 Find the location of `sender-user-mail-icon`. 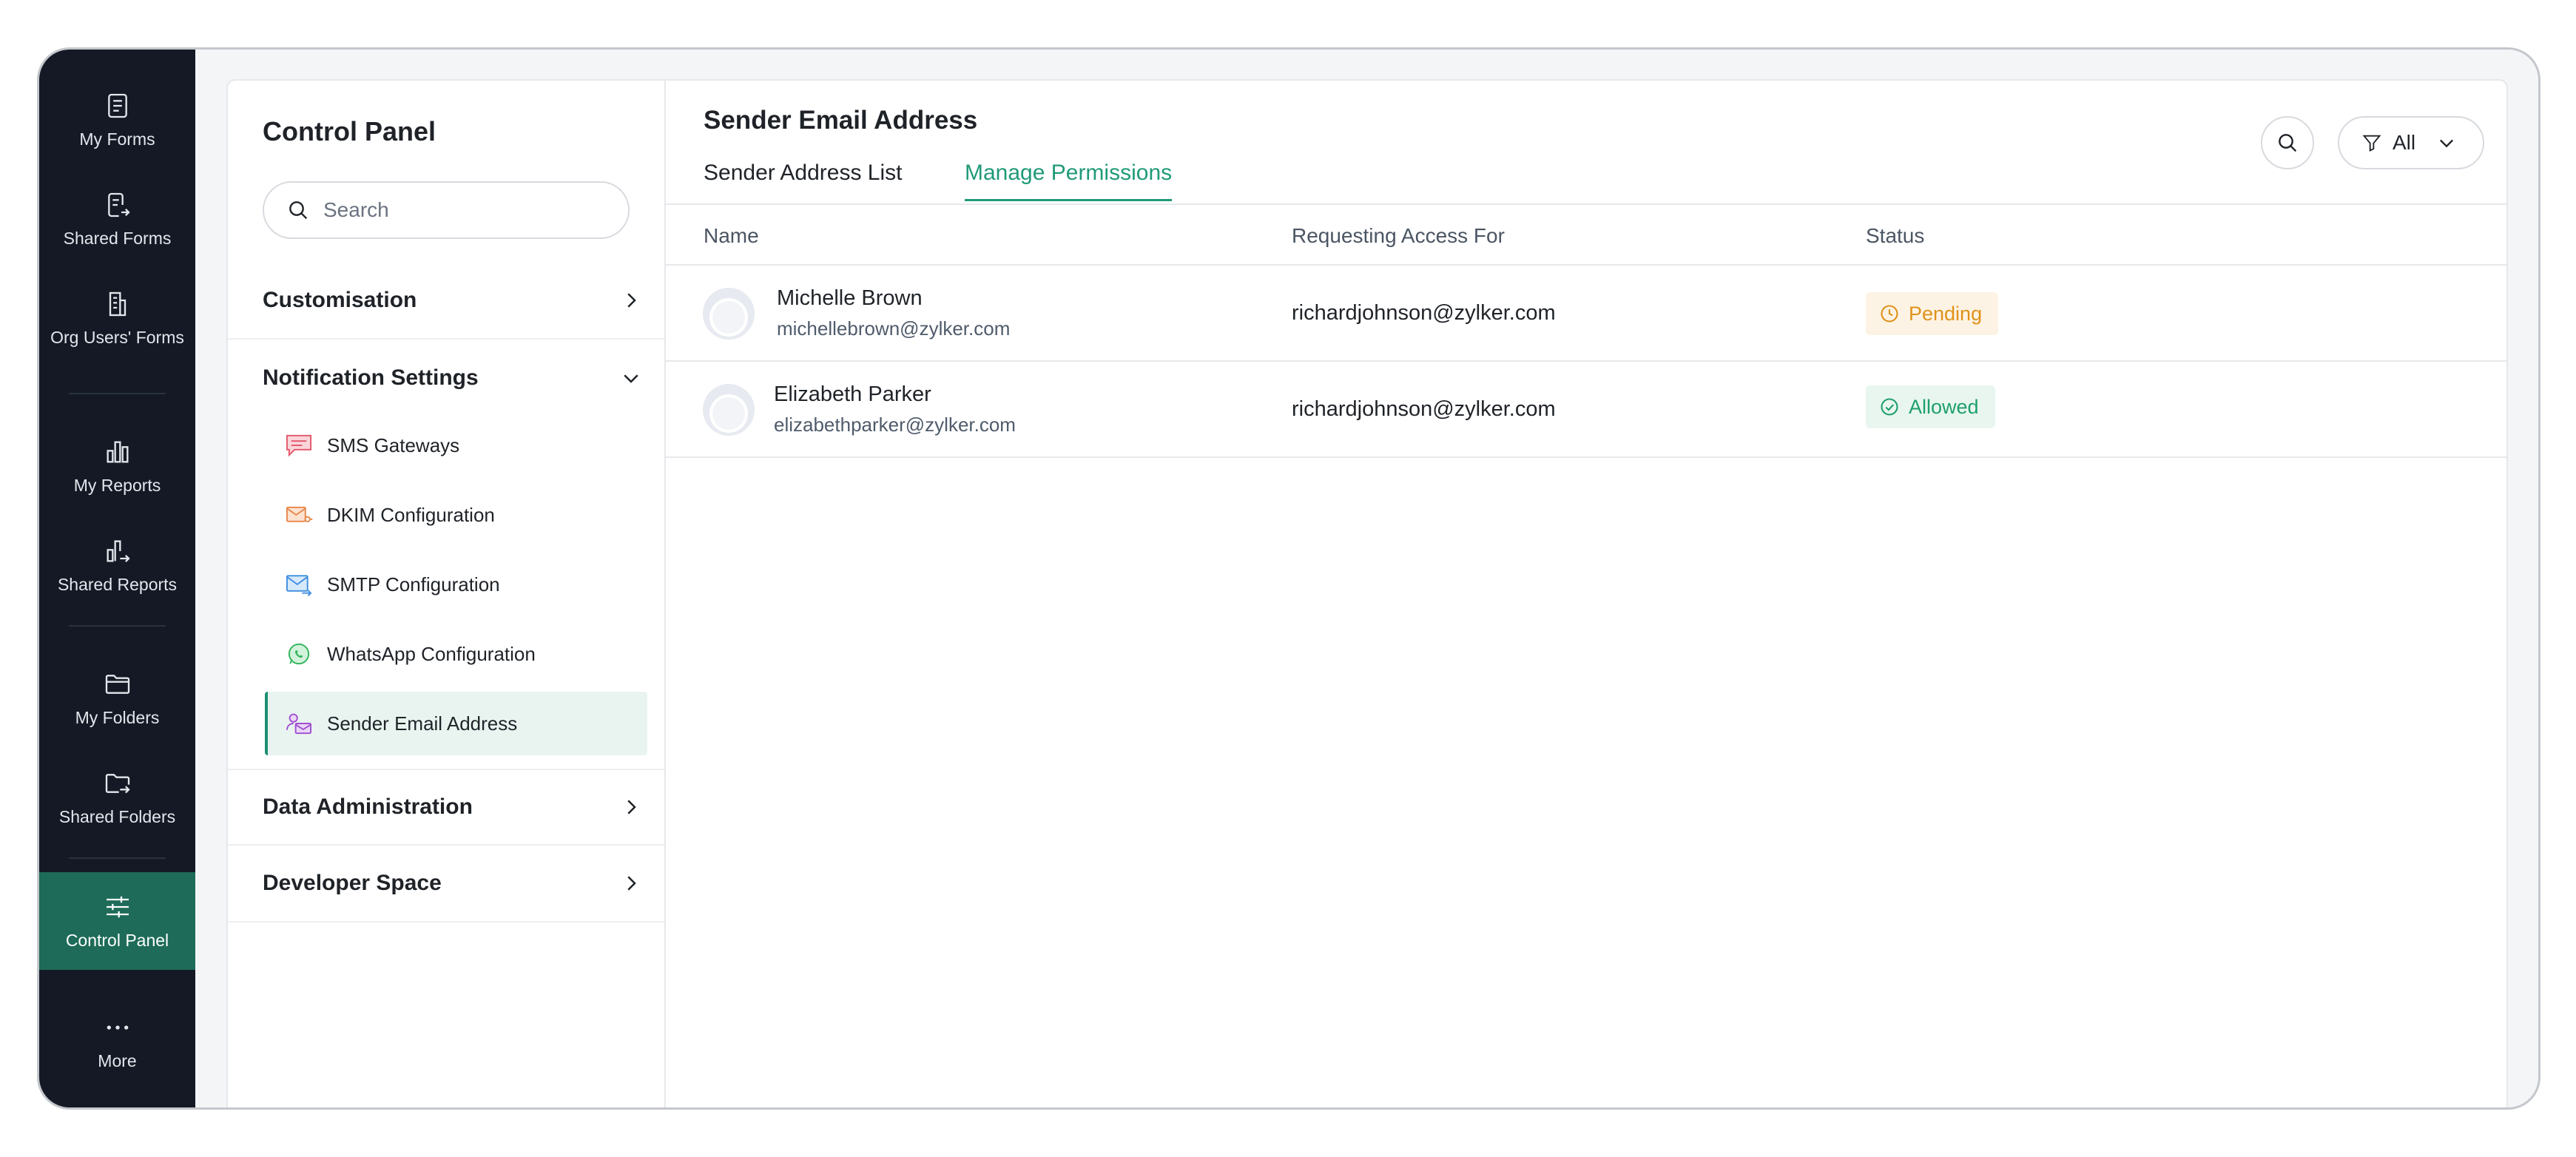

sender-user-mail-icon is located at coordinates (299, 724).